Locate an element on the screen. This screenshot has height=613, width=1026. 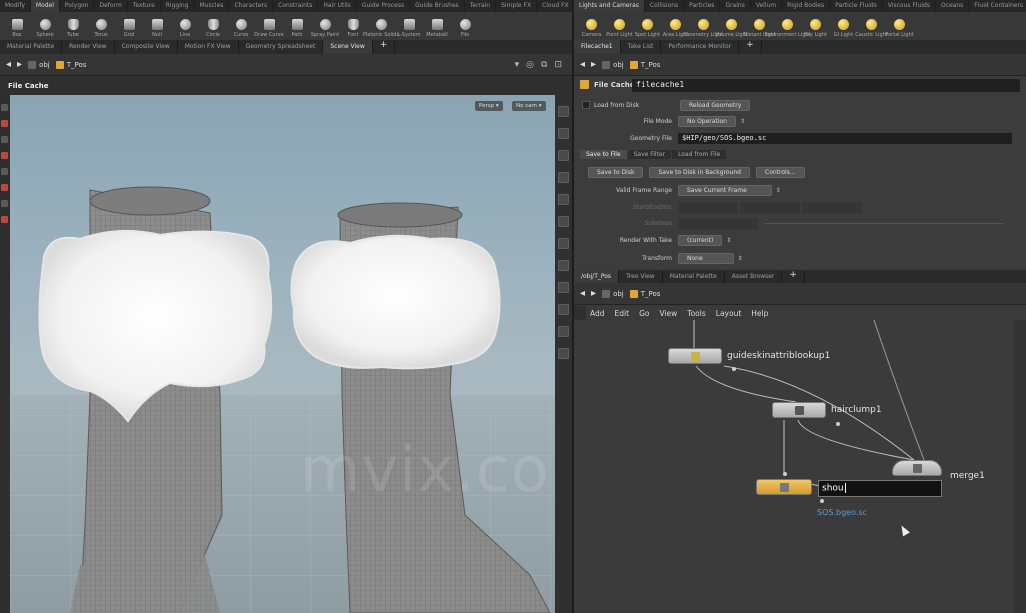
tab-load-from-file: Load from File is located at coordinates (699, 154).